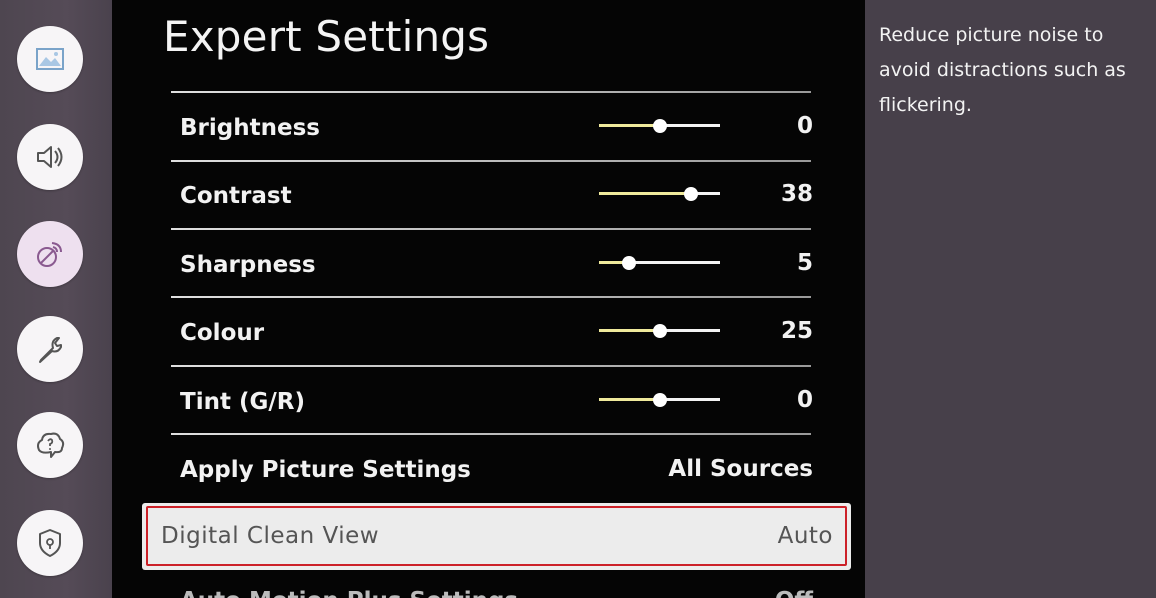 The image size is (1156, 598). What do you see at coordinates (805, 536) in the screenshot?
I see `setting-value: Auto` at bounding box center [805, 536].